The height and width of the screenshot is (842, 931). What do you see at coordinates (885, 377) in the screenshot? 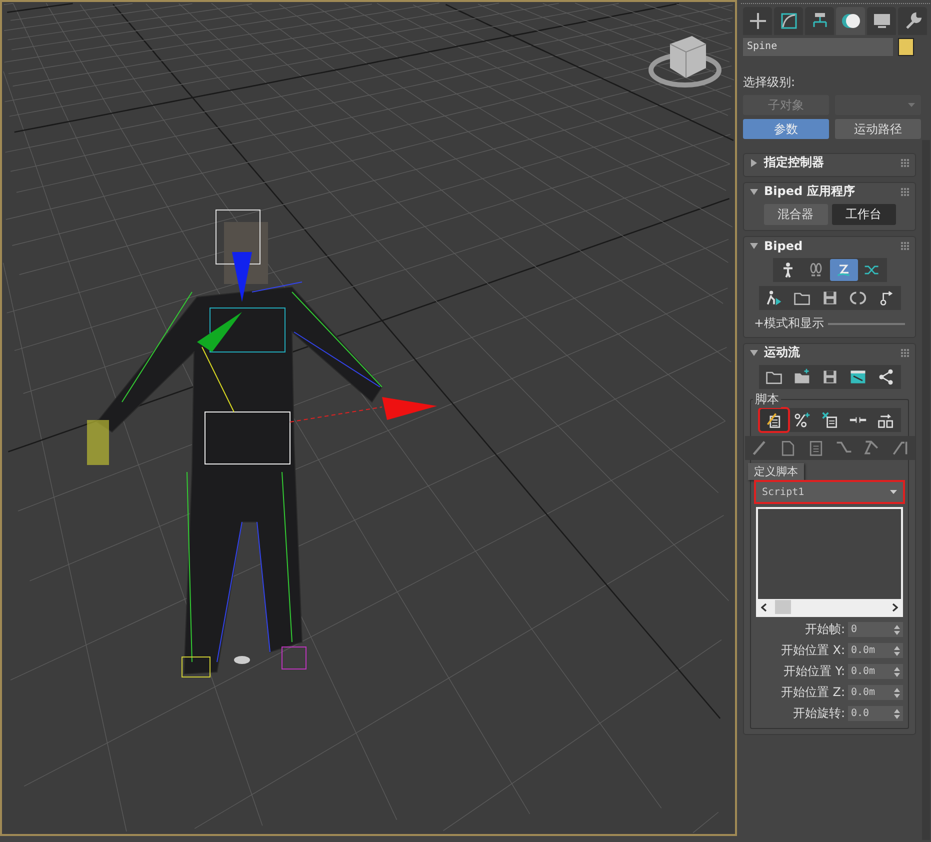
I see `share-icon` at bounding box center [885, 377].